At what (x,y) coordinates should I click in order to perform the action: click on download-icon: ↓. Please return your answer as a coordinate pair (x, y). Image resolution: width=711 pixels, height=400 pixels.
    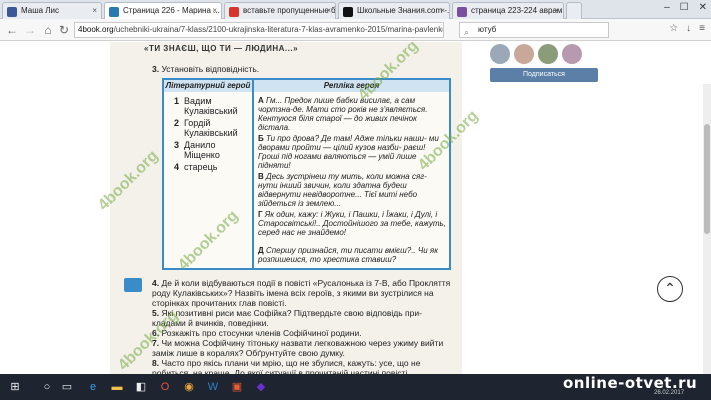
    Looking at the image, I should click on (688, 28).